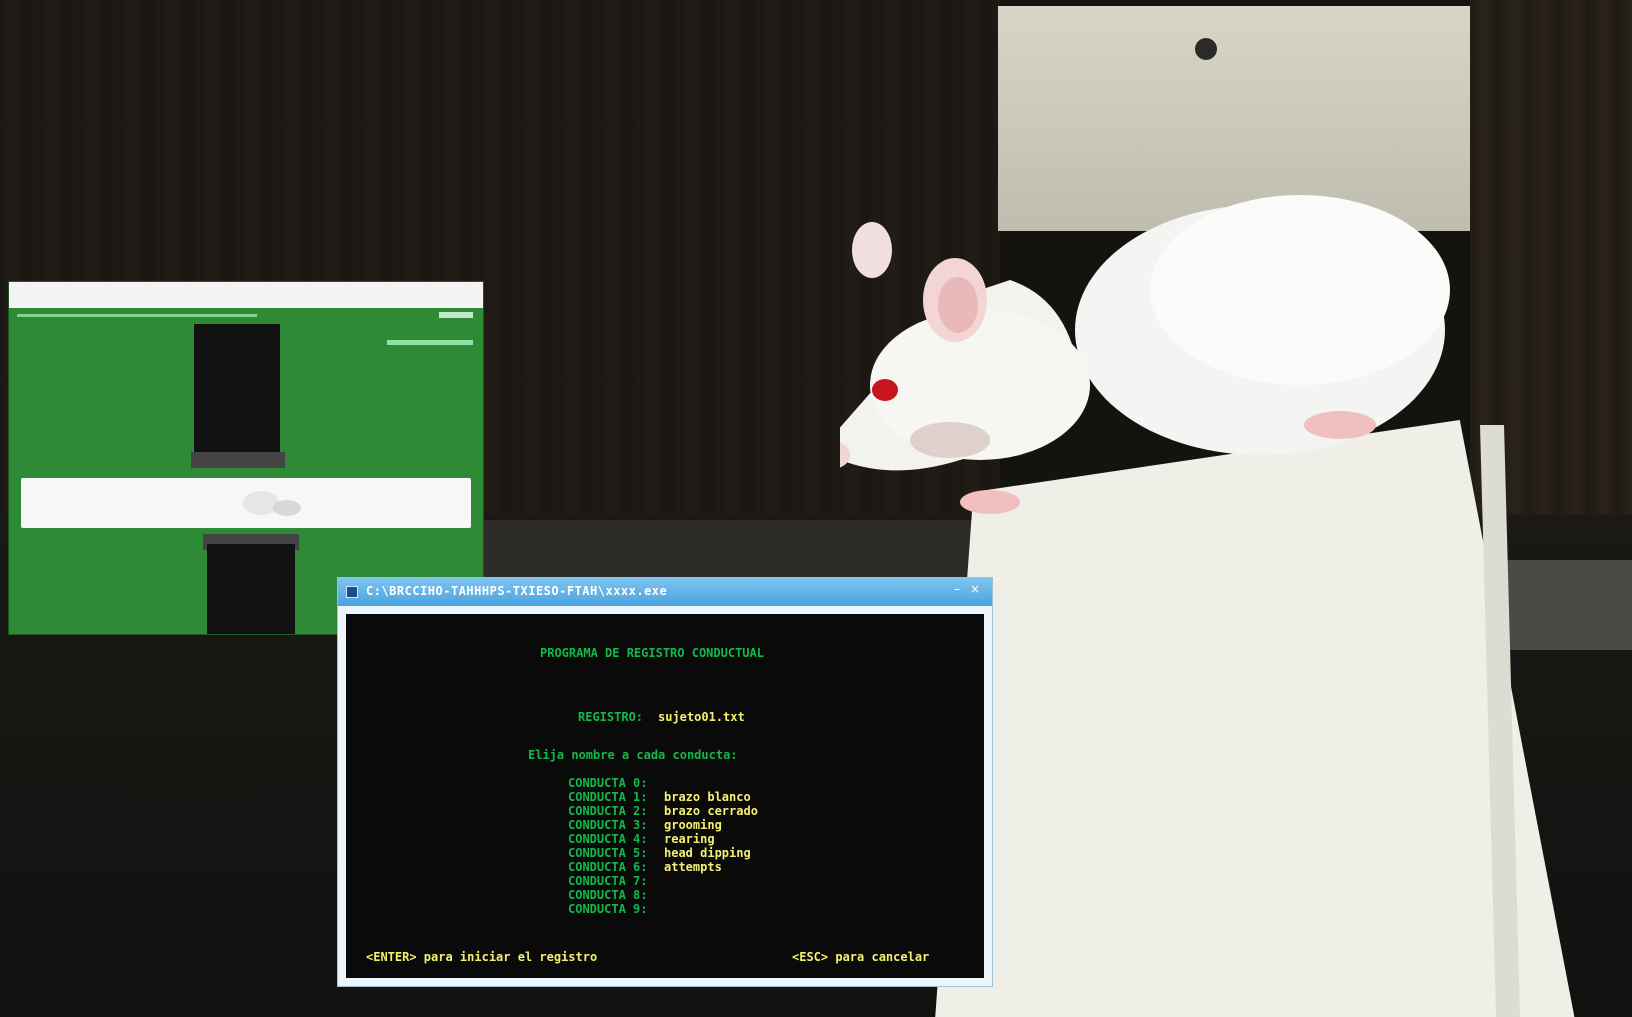 The width and height of the screenshot is (1632, 1017). What do you see at coordinates (957, 591) in the screenshot?
I see `minimize-icon: –` at bounding box center [957, 591].